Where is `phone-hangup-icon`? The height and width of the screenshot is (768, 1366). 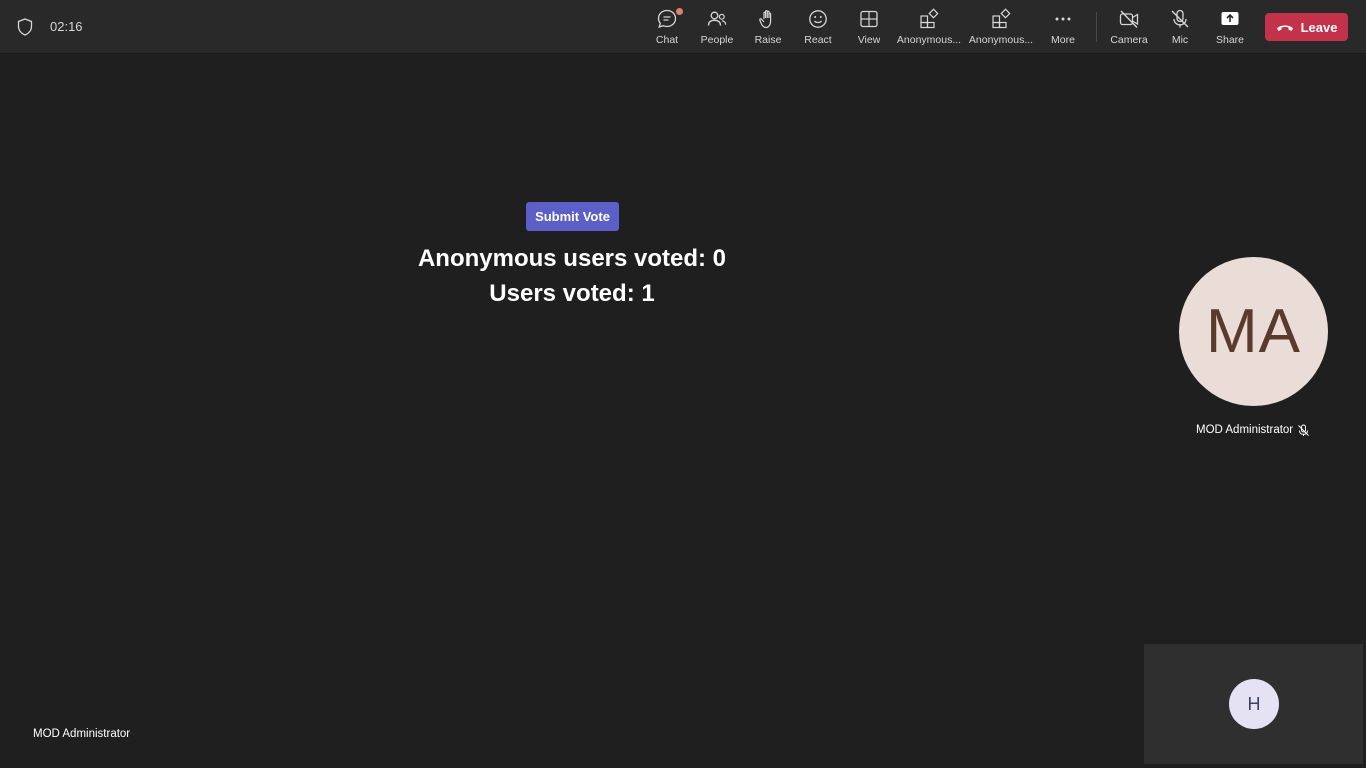
phone-hangup-icon is located at coordinates (1284, 28).